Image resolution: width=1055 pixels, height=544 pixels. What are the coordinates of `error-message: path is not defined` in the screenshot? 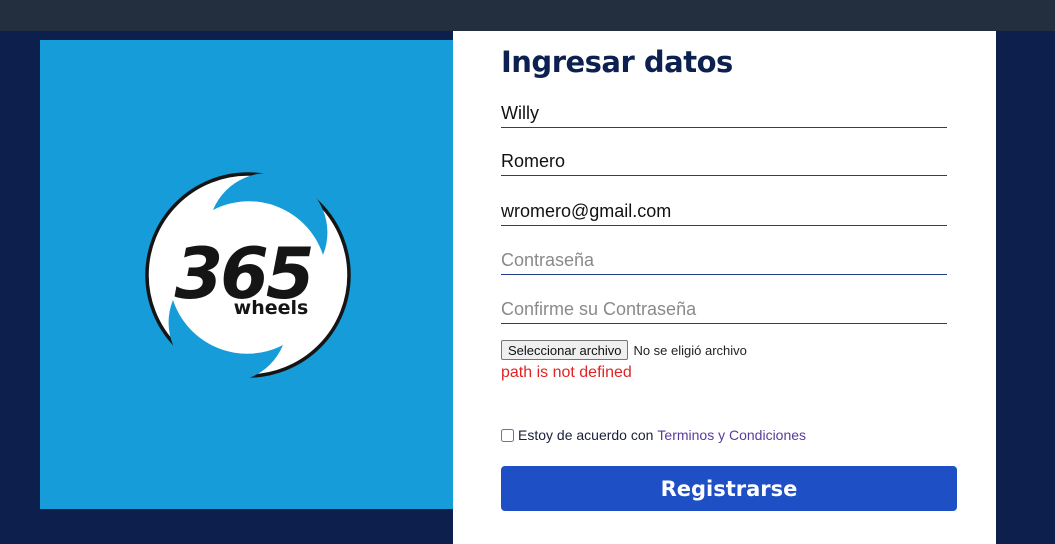 It's located at (566, 372).